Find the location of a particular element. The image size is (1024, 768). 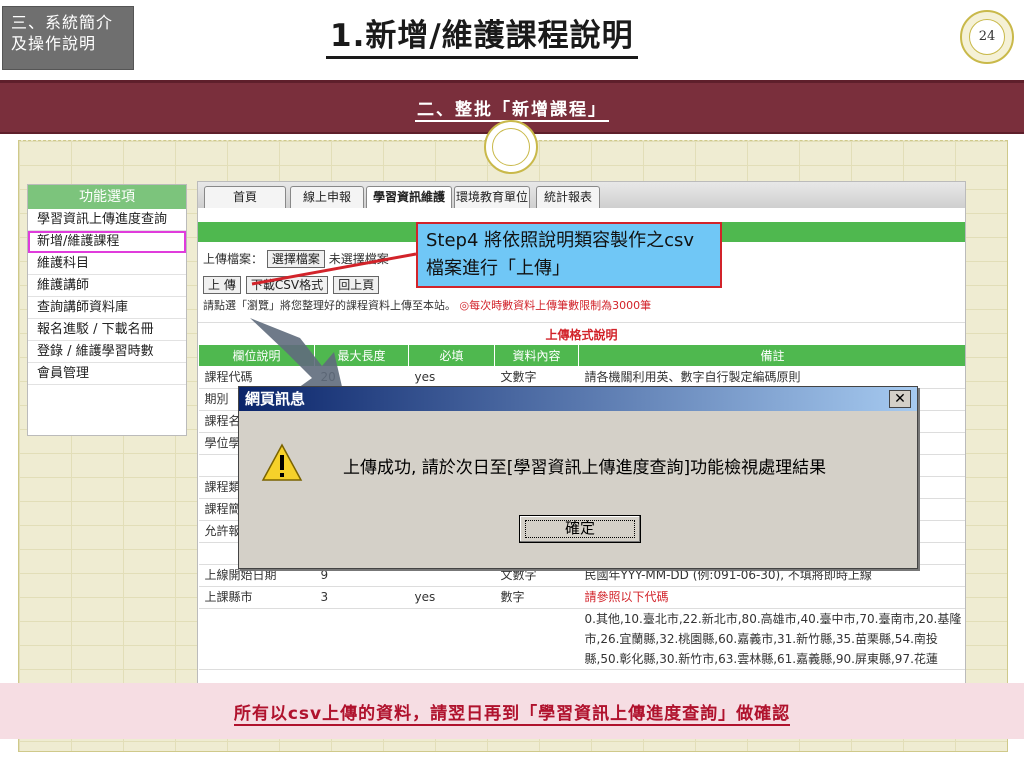

red-pointer-line is located at coordinates (334, 269).